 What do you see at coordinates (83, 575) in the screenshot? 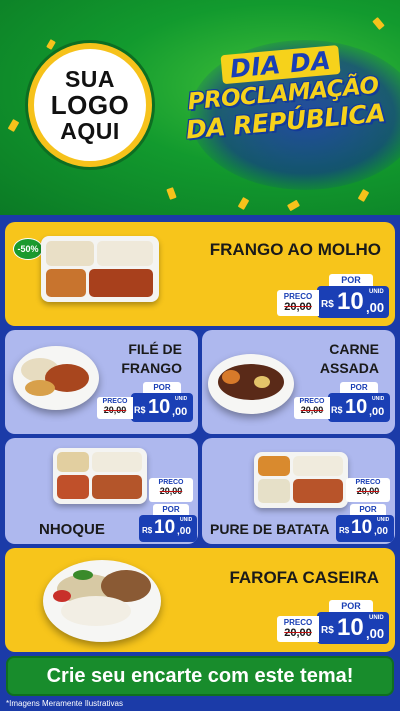
I see `lettuce` at bounding box center [83, 575].